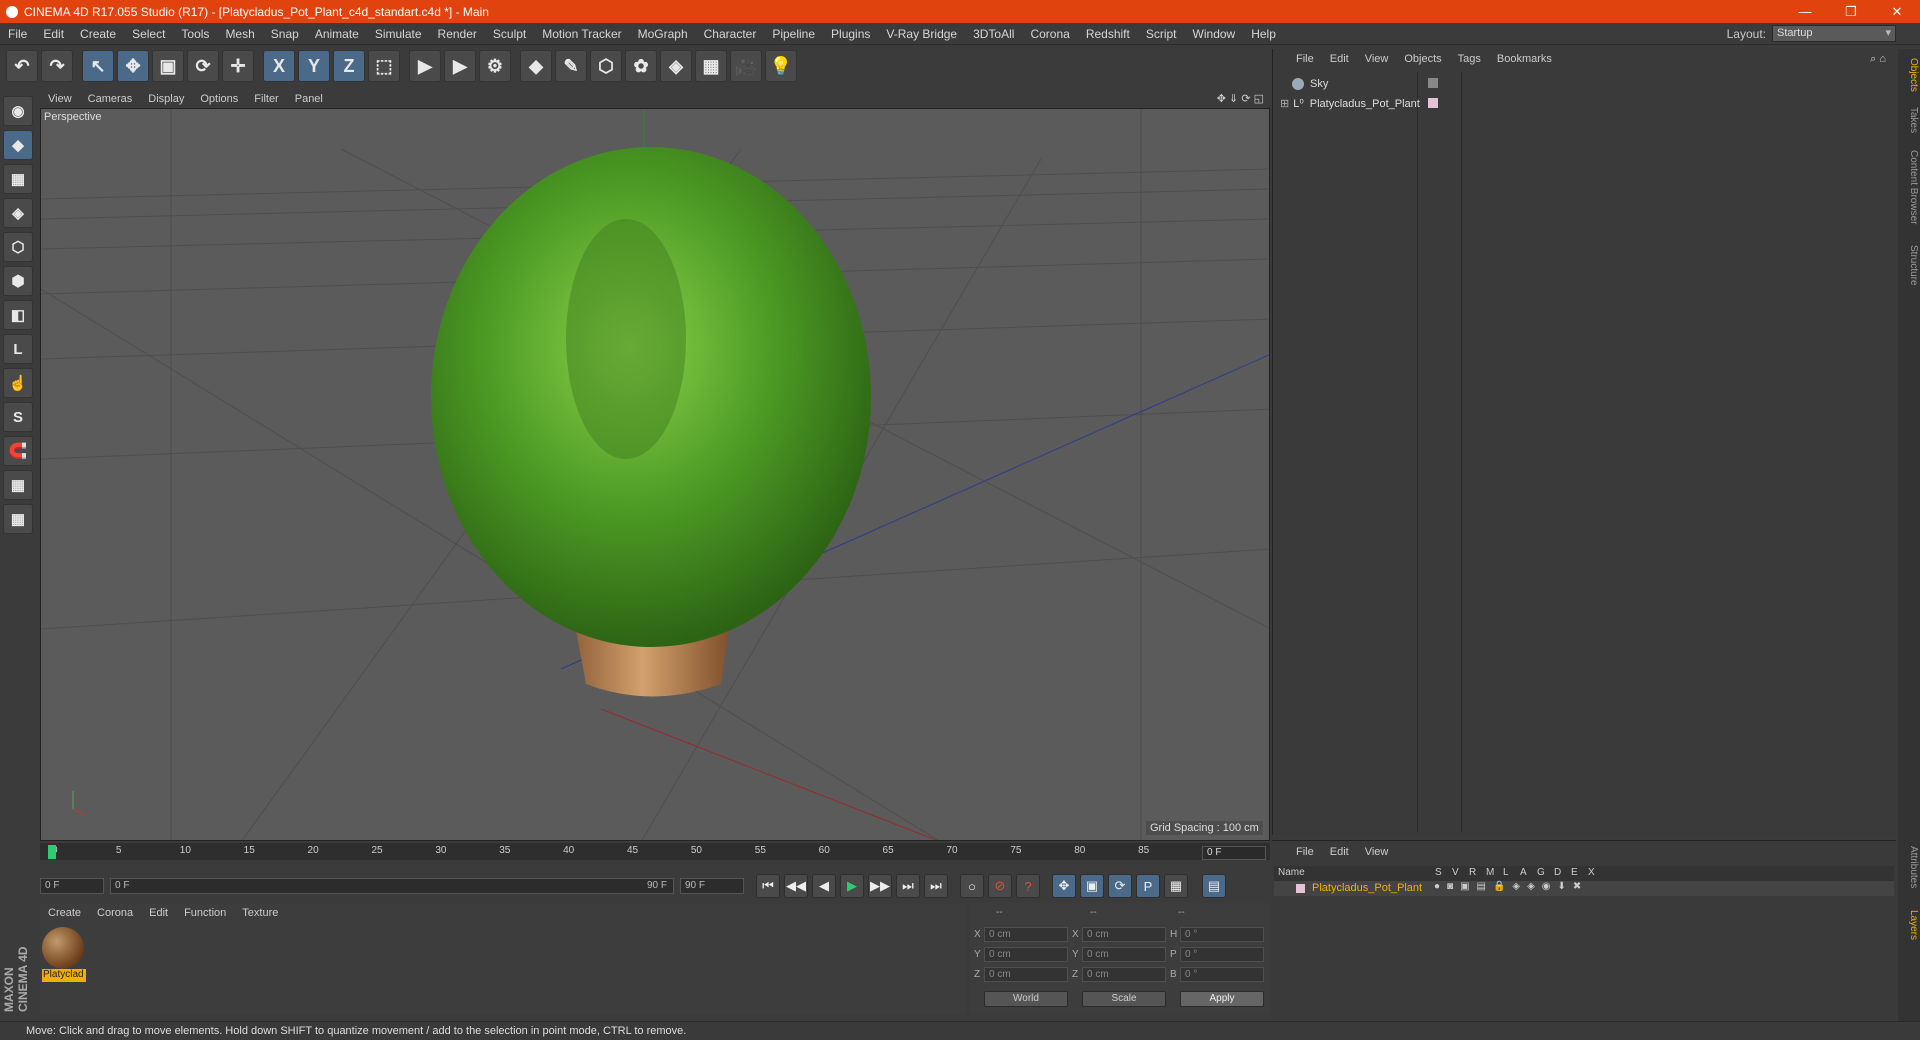  Describe the element at coordinates (158, 913) in the screenshot. I see `material-menu-edit: Edit` at that location.